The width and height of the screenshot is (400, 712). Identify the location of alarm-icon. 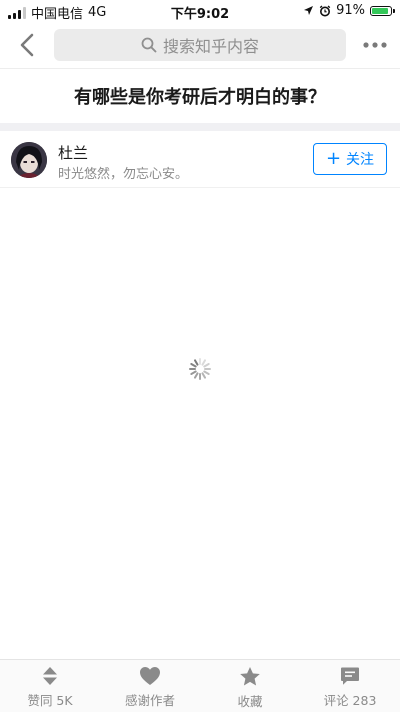
(325, 10).